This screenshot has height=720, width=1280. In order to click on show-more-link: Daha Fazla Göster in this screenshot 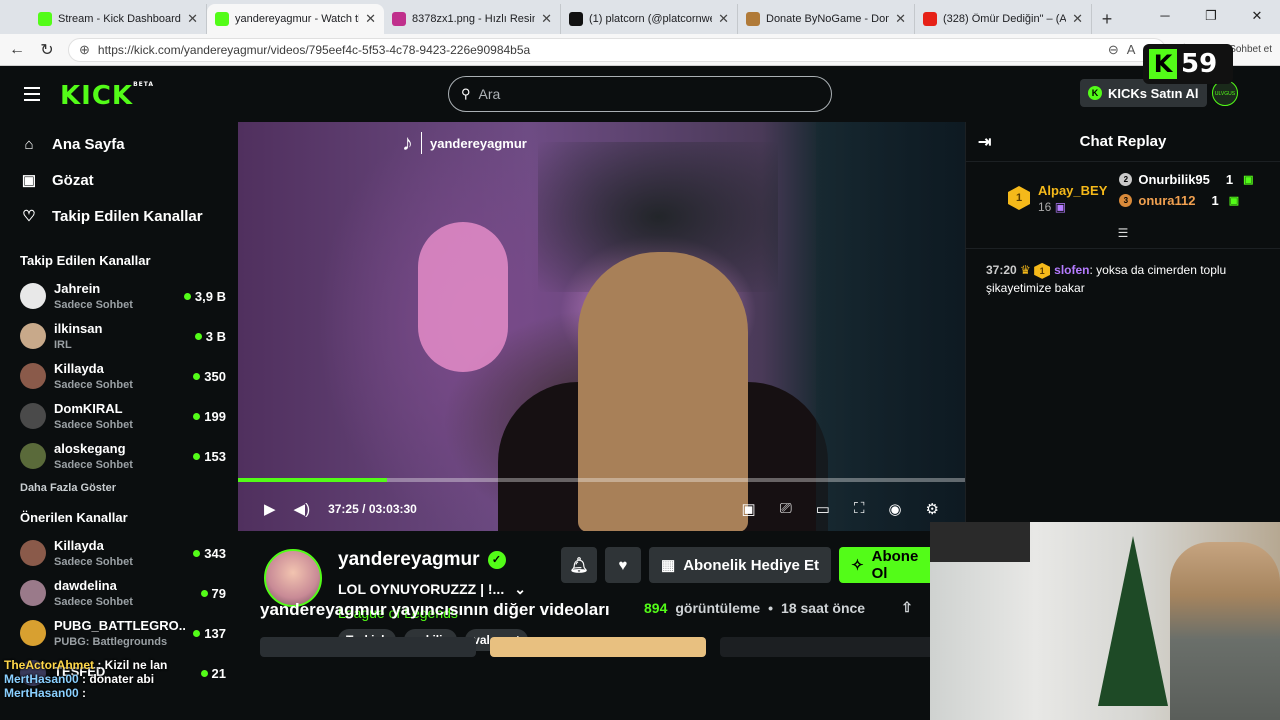, I will do `click(119, 488)`.